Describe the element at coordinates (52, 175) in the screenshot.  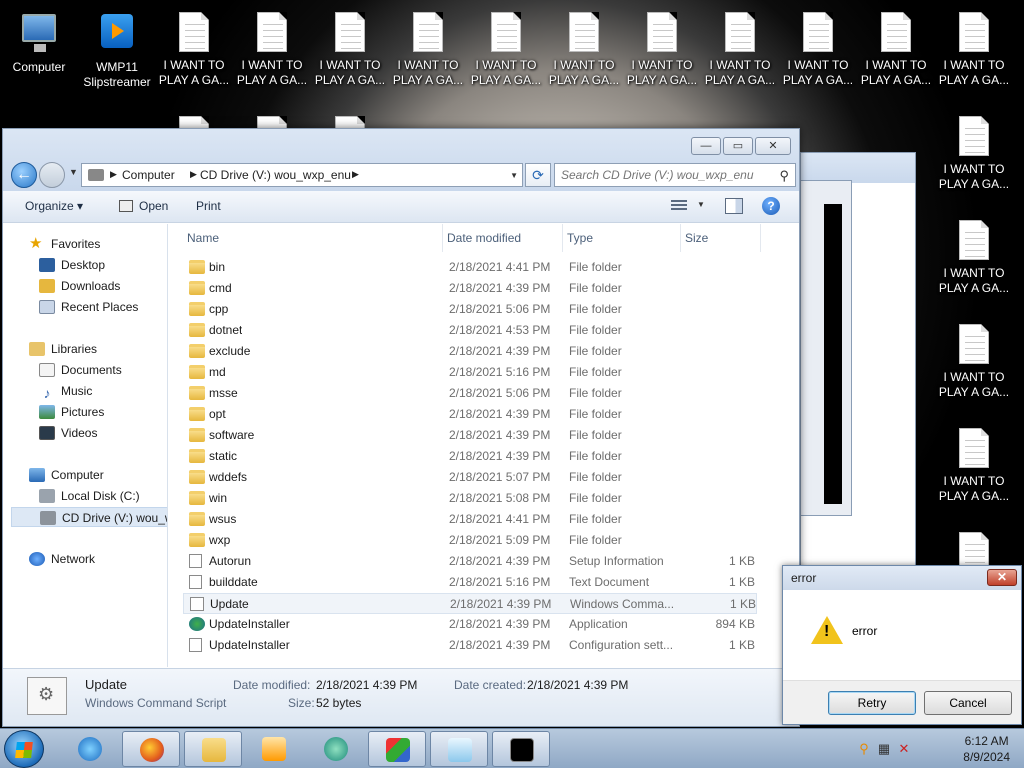
I see `forward-button` at that location.